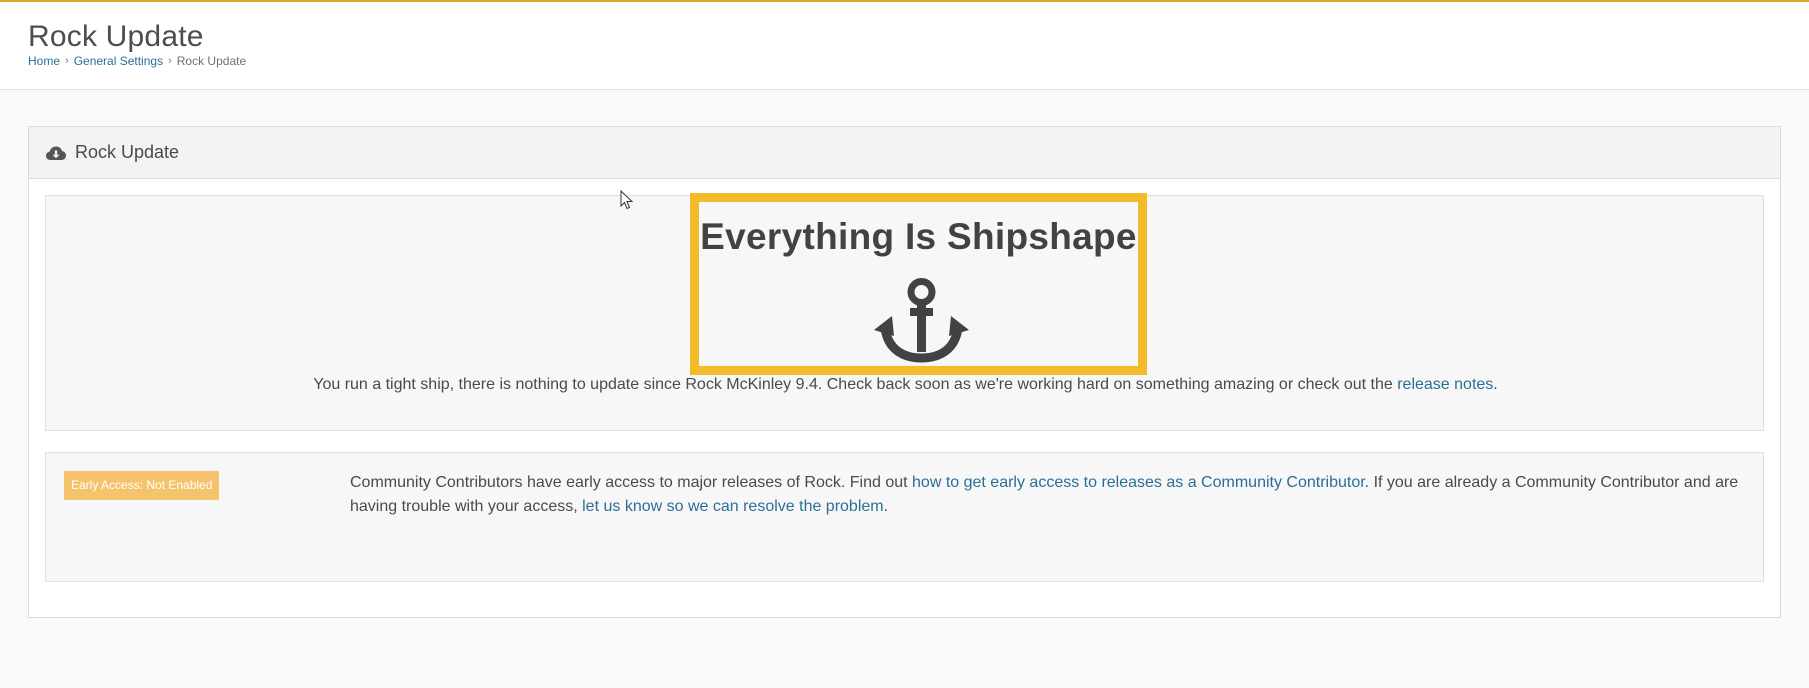 The image size is (1809, 688). I want to click on shipshape-highlight-box: Everything Is Shipshape, so click(918, 284).